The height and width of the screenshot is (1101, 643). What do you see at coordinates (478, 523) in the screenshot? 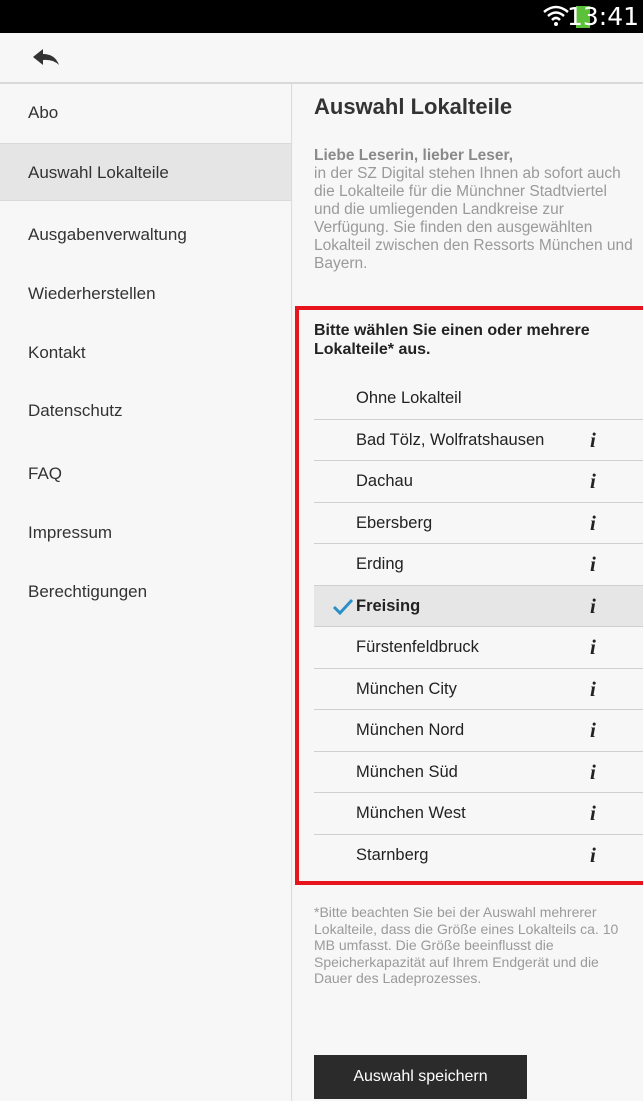
I see `list-item: Ebersberg i` at bounding box center [478, 523].